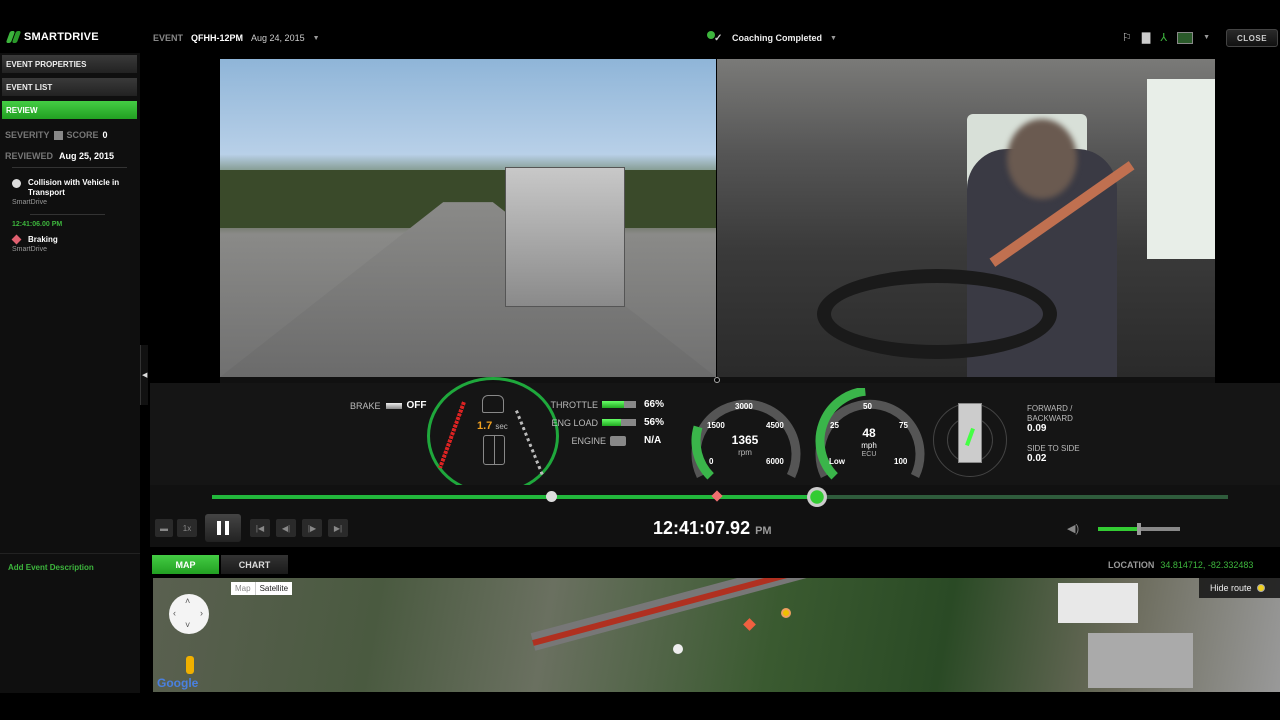  What do you see at coordinates (37, 224) in the screenshot?
I see `event-time: 12:41:06.00 PM` at bounding box center [37, 224].